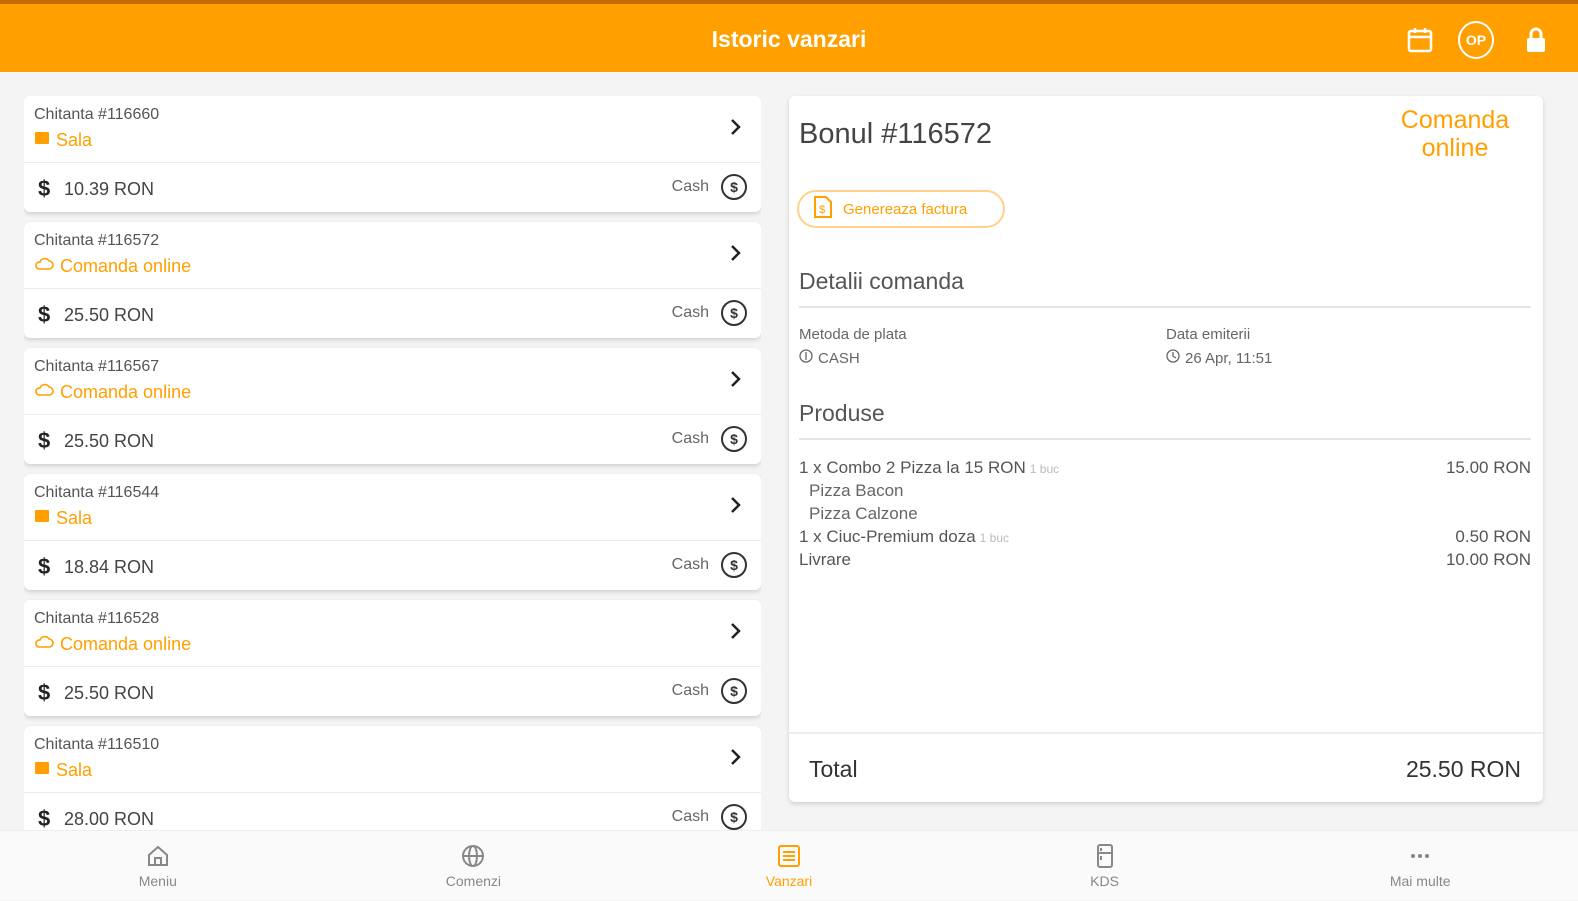  Describe the element at coordinates (109, 818) in the screenshot. I see `amount-value: 28.00 RON` at that location.